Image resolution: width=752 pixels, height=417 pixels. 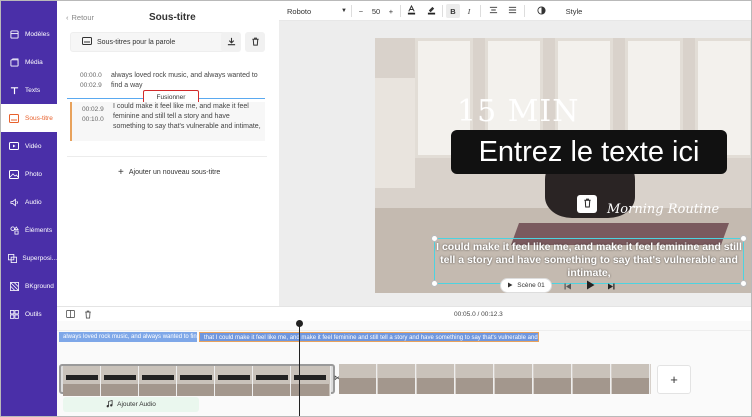 I want to click on nav-item-media: Média, so click(x=29, y=62).